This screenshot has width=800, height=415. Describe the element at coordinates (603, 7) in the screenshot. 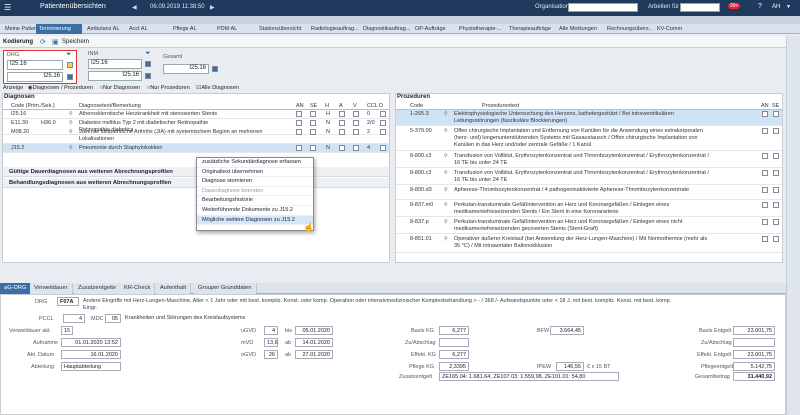

I see `org-select` at that location.